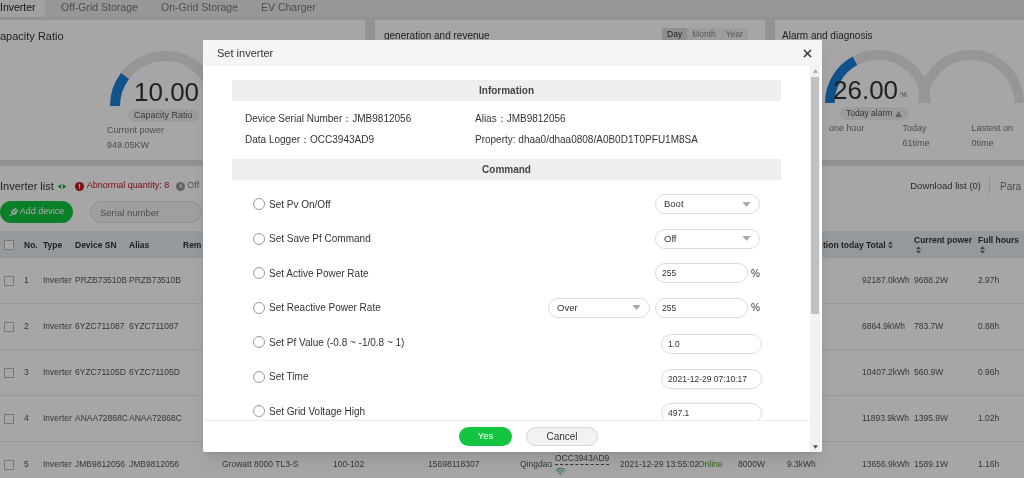  What do you see at coordinates (931, 280) in the screenshot?
I see `table-cell: 9688.2W` at bounding box center [931, 280].